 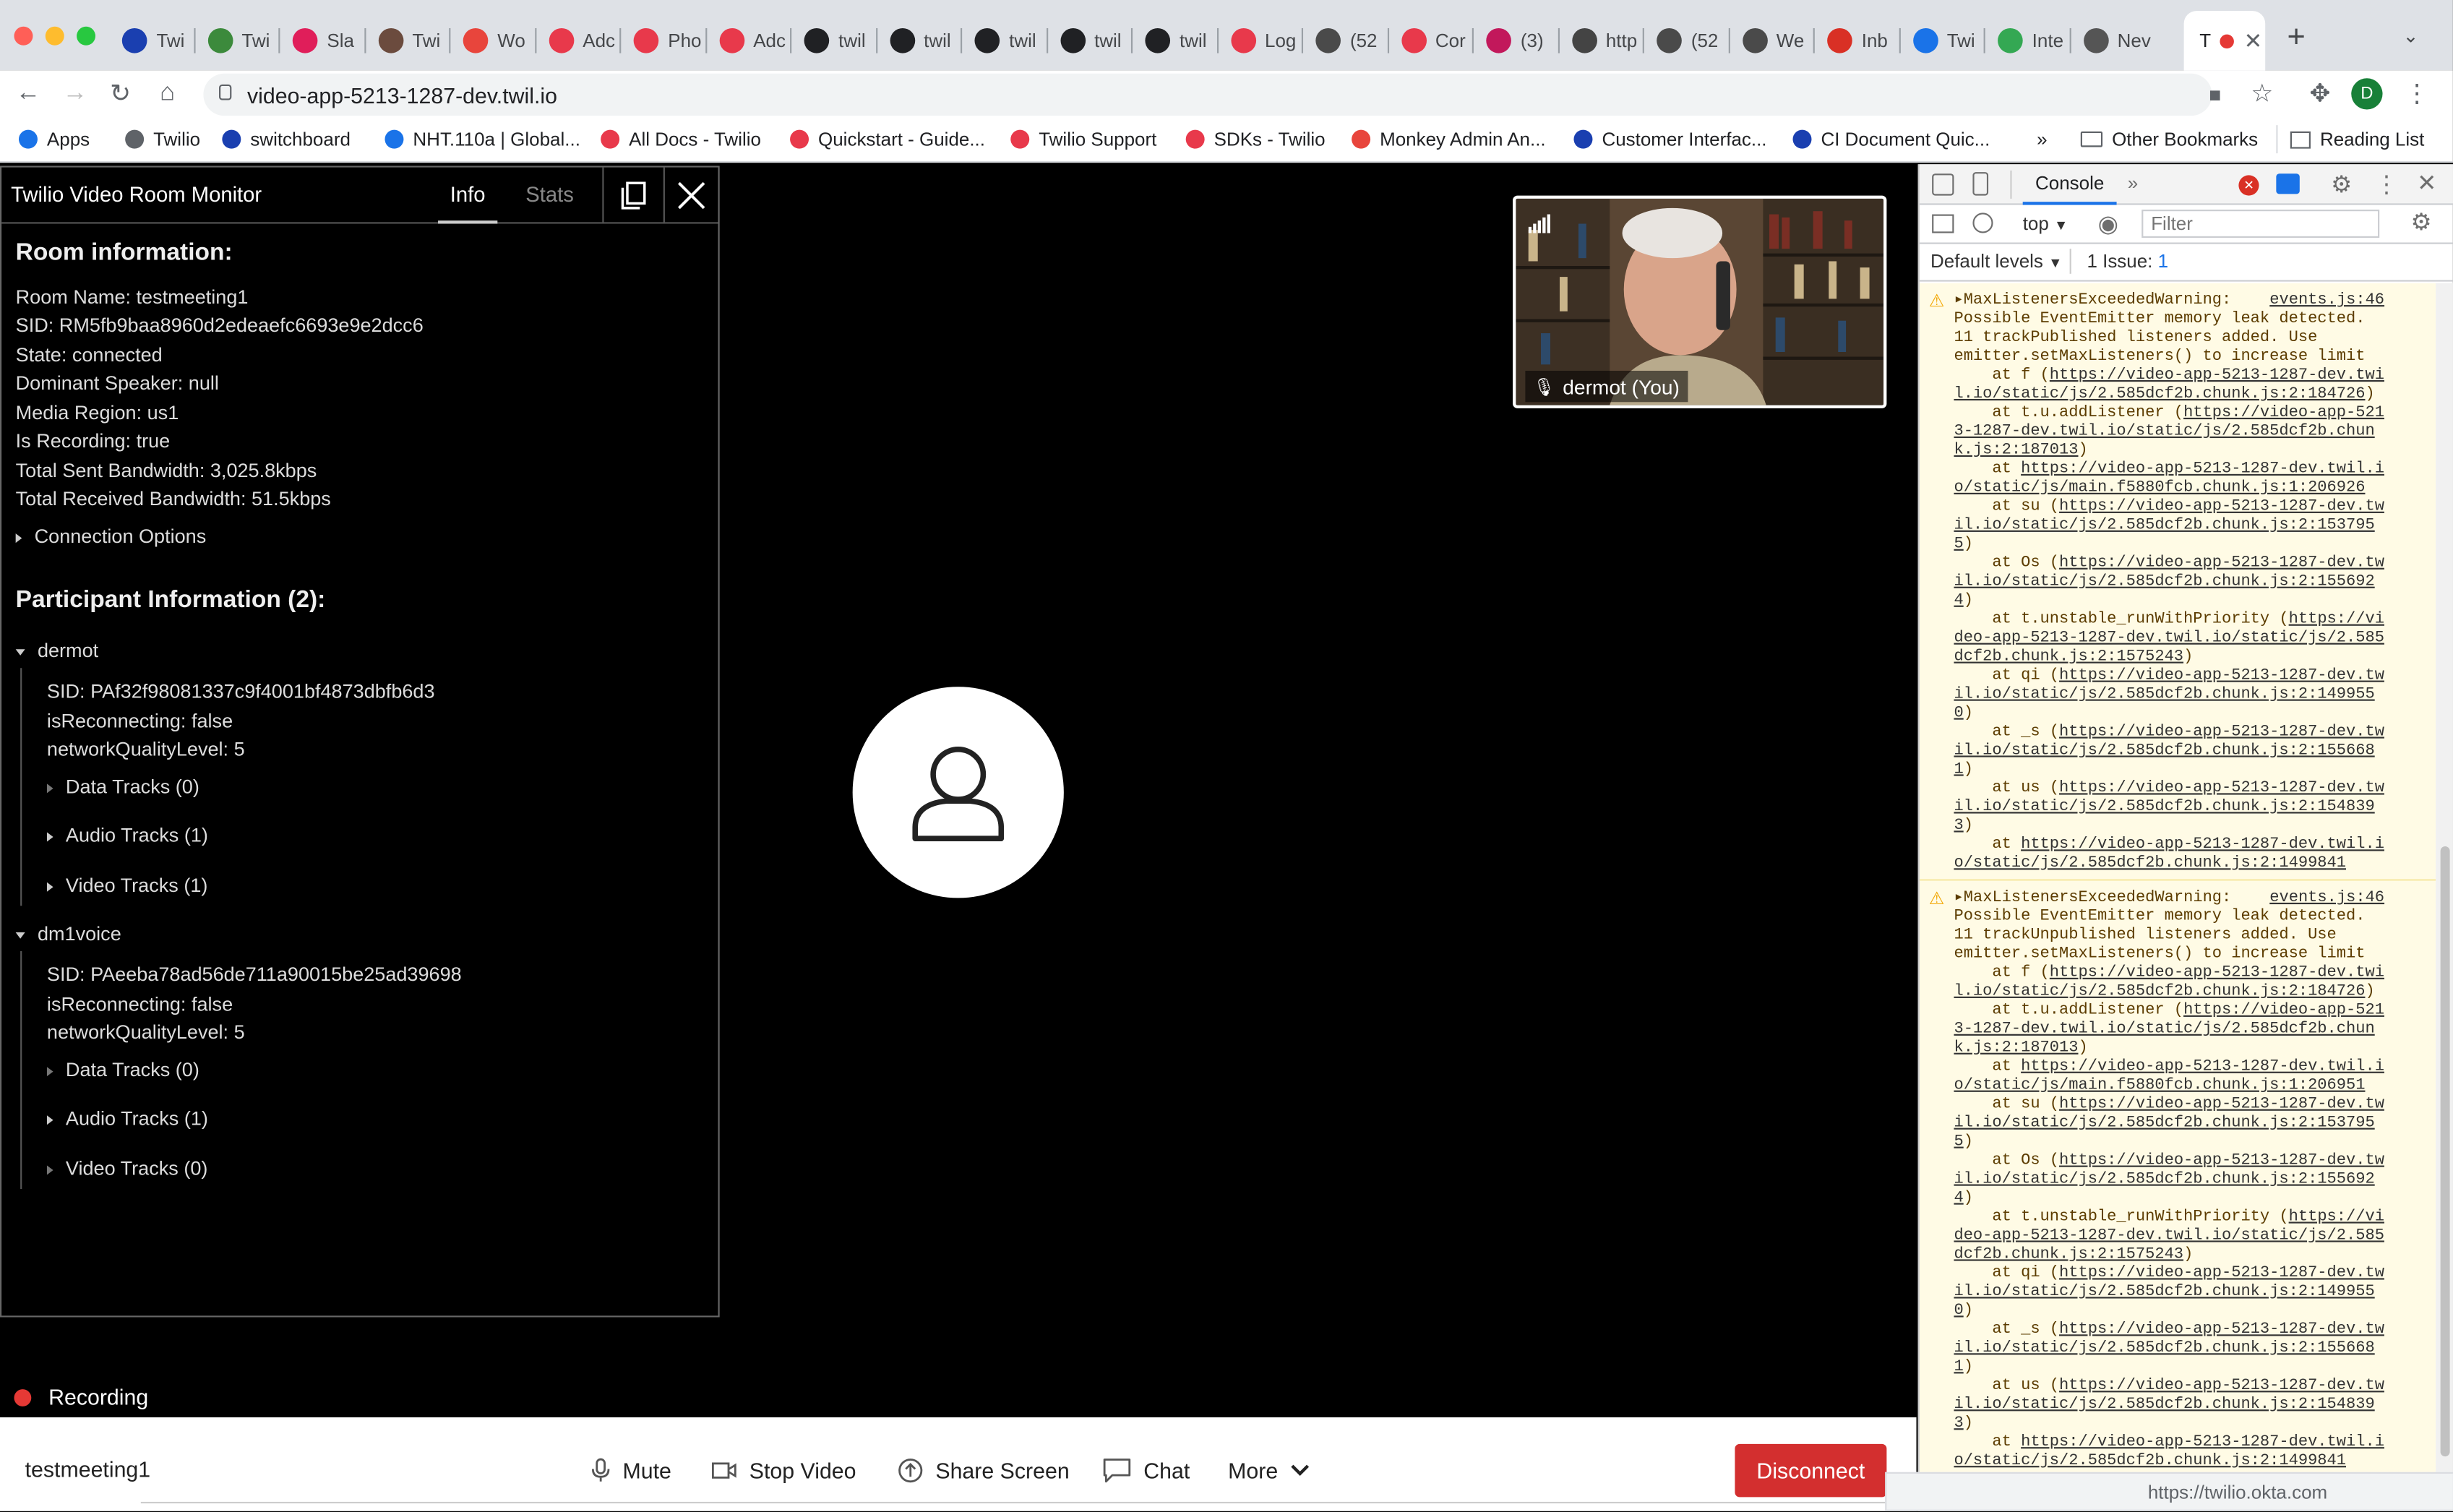 I want to click on devtools-kebab-icon: ⋮, so click(x=2386, y=185).